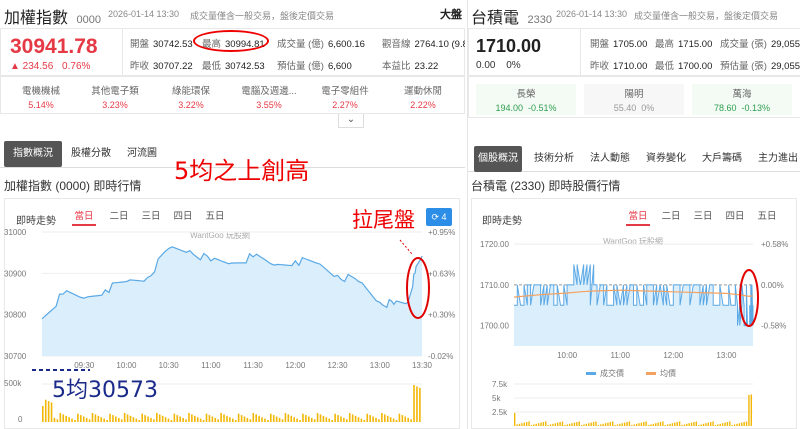 This screenshot has height=429, width=800. I want to click on index-change: ▲ 234.56, so click(32, 66).